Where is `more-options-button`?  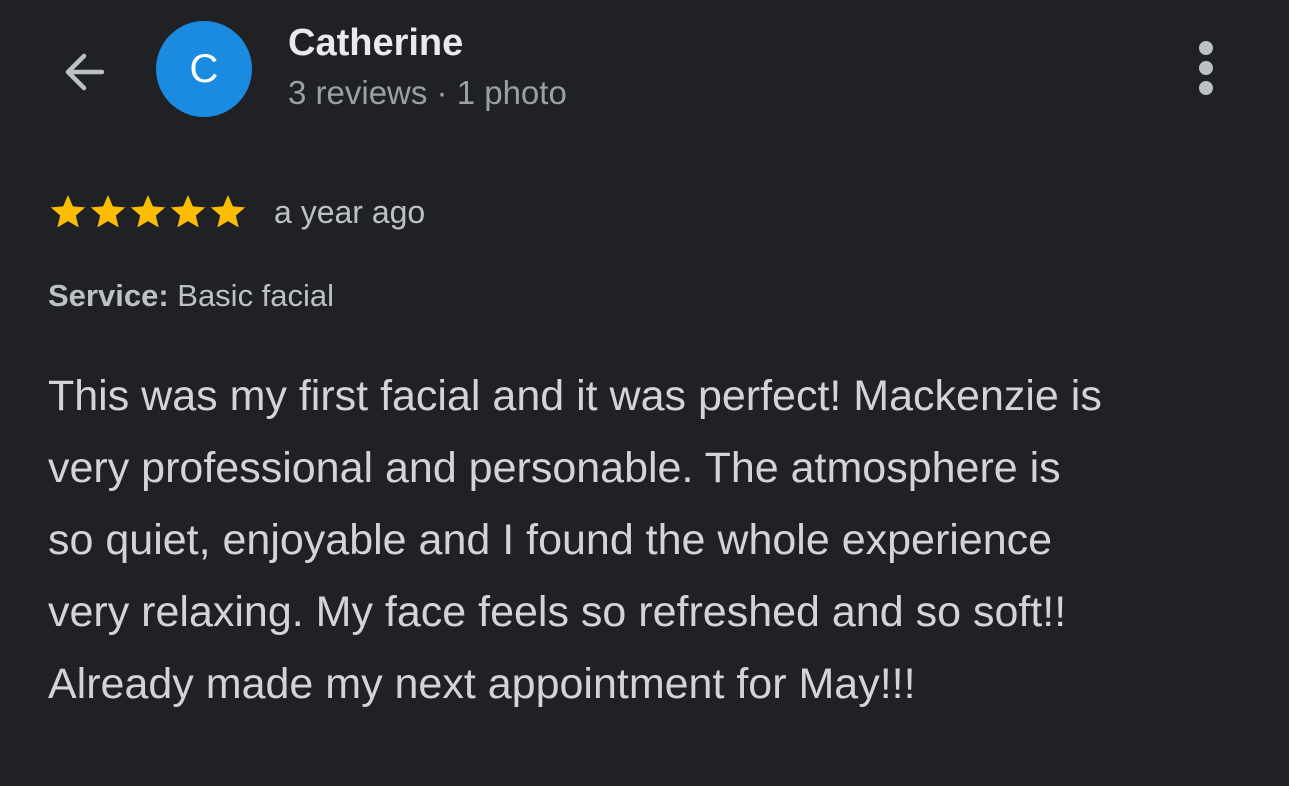 more-options-button is located at coordinates (1206, 68).